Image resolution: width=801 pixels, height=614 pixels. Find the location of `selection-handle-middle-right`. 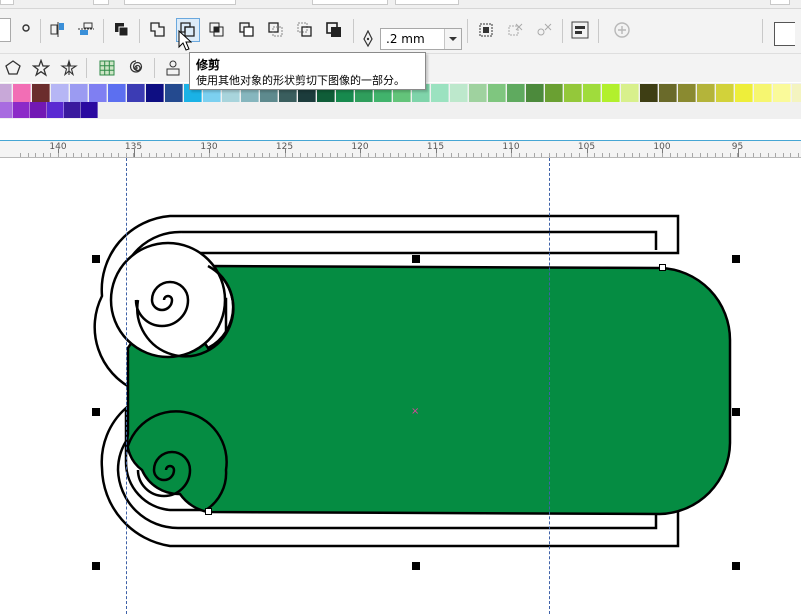

selection-handle-middle-right is located at coordinates (736, 412).